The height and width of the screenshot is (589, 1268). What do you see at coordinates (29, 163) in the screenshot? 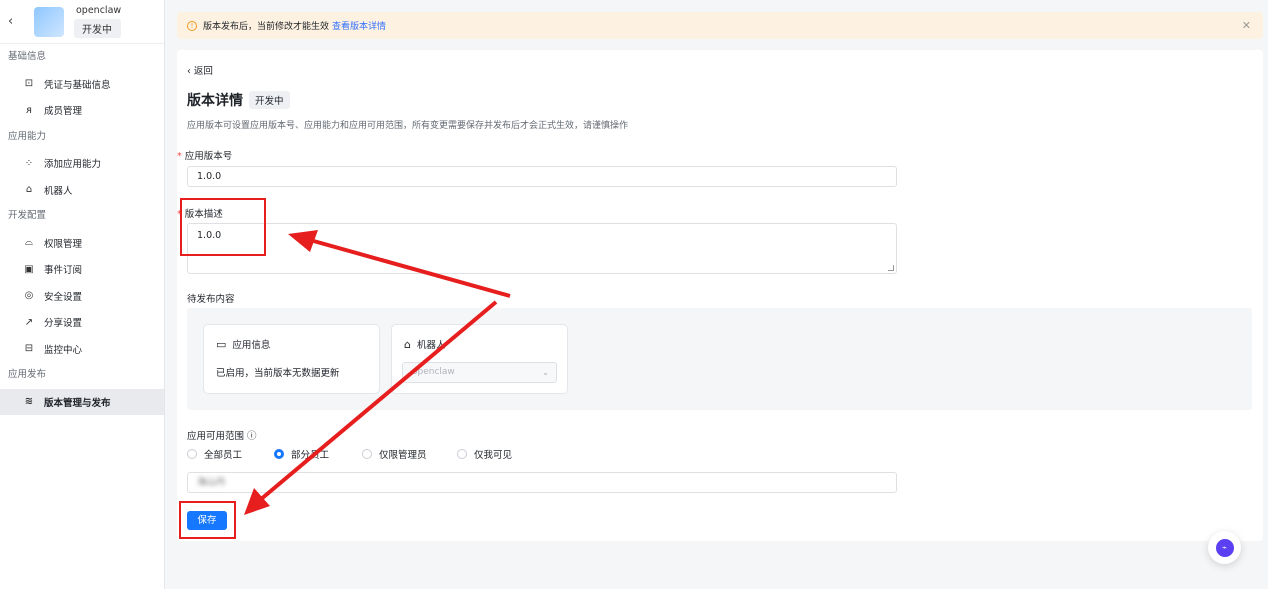
I see `add-ability-icon: ⁘` at bounding box center [29, 163].